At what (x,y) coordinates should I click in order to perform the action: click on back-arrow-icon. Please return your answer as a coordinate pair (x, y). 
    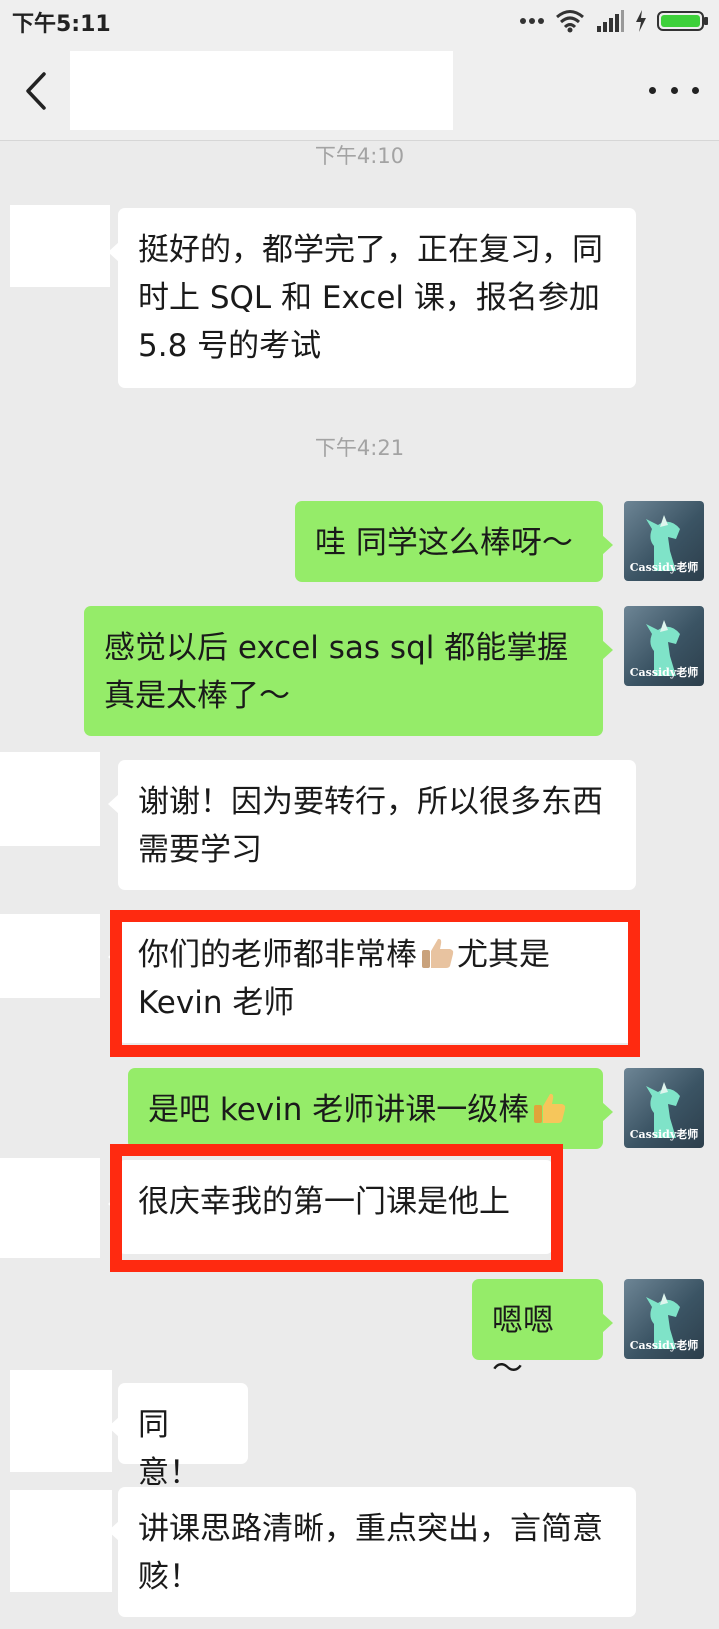
    Looking at the image, I should click on (36, 91).